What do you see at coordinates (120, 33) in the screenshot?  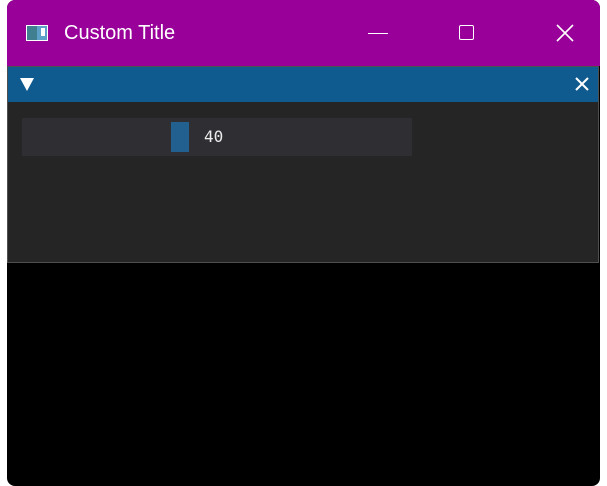 I see `window-title: Custom Title` at bounding box center [120, 33].